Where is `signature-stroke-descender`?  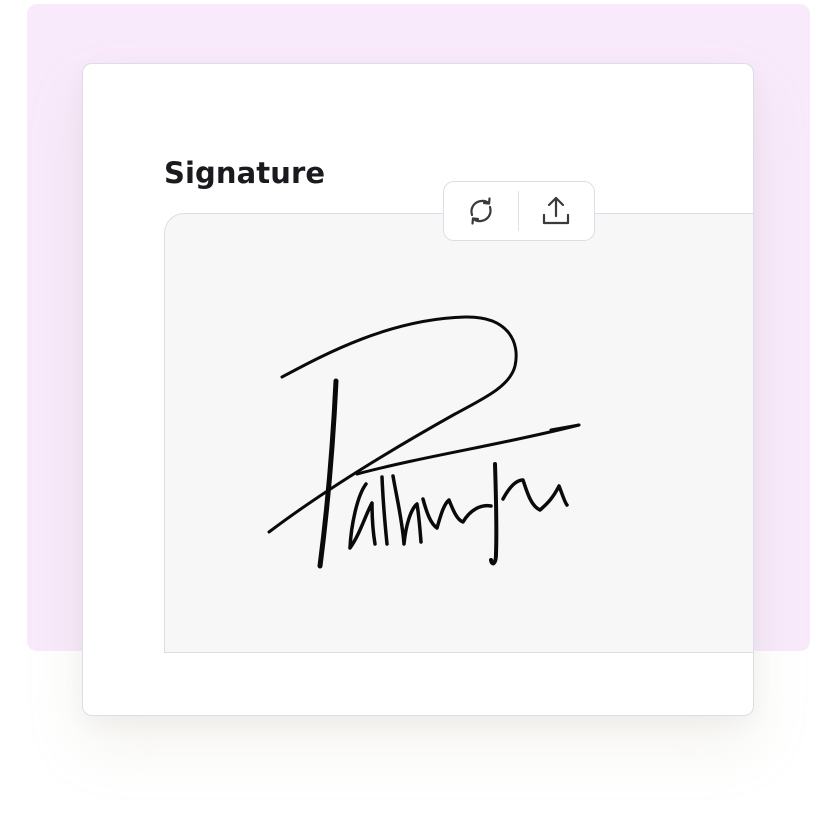
signature-stroke-descender is located at coordinates (494, 514).